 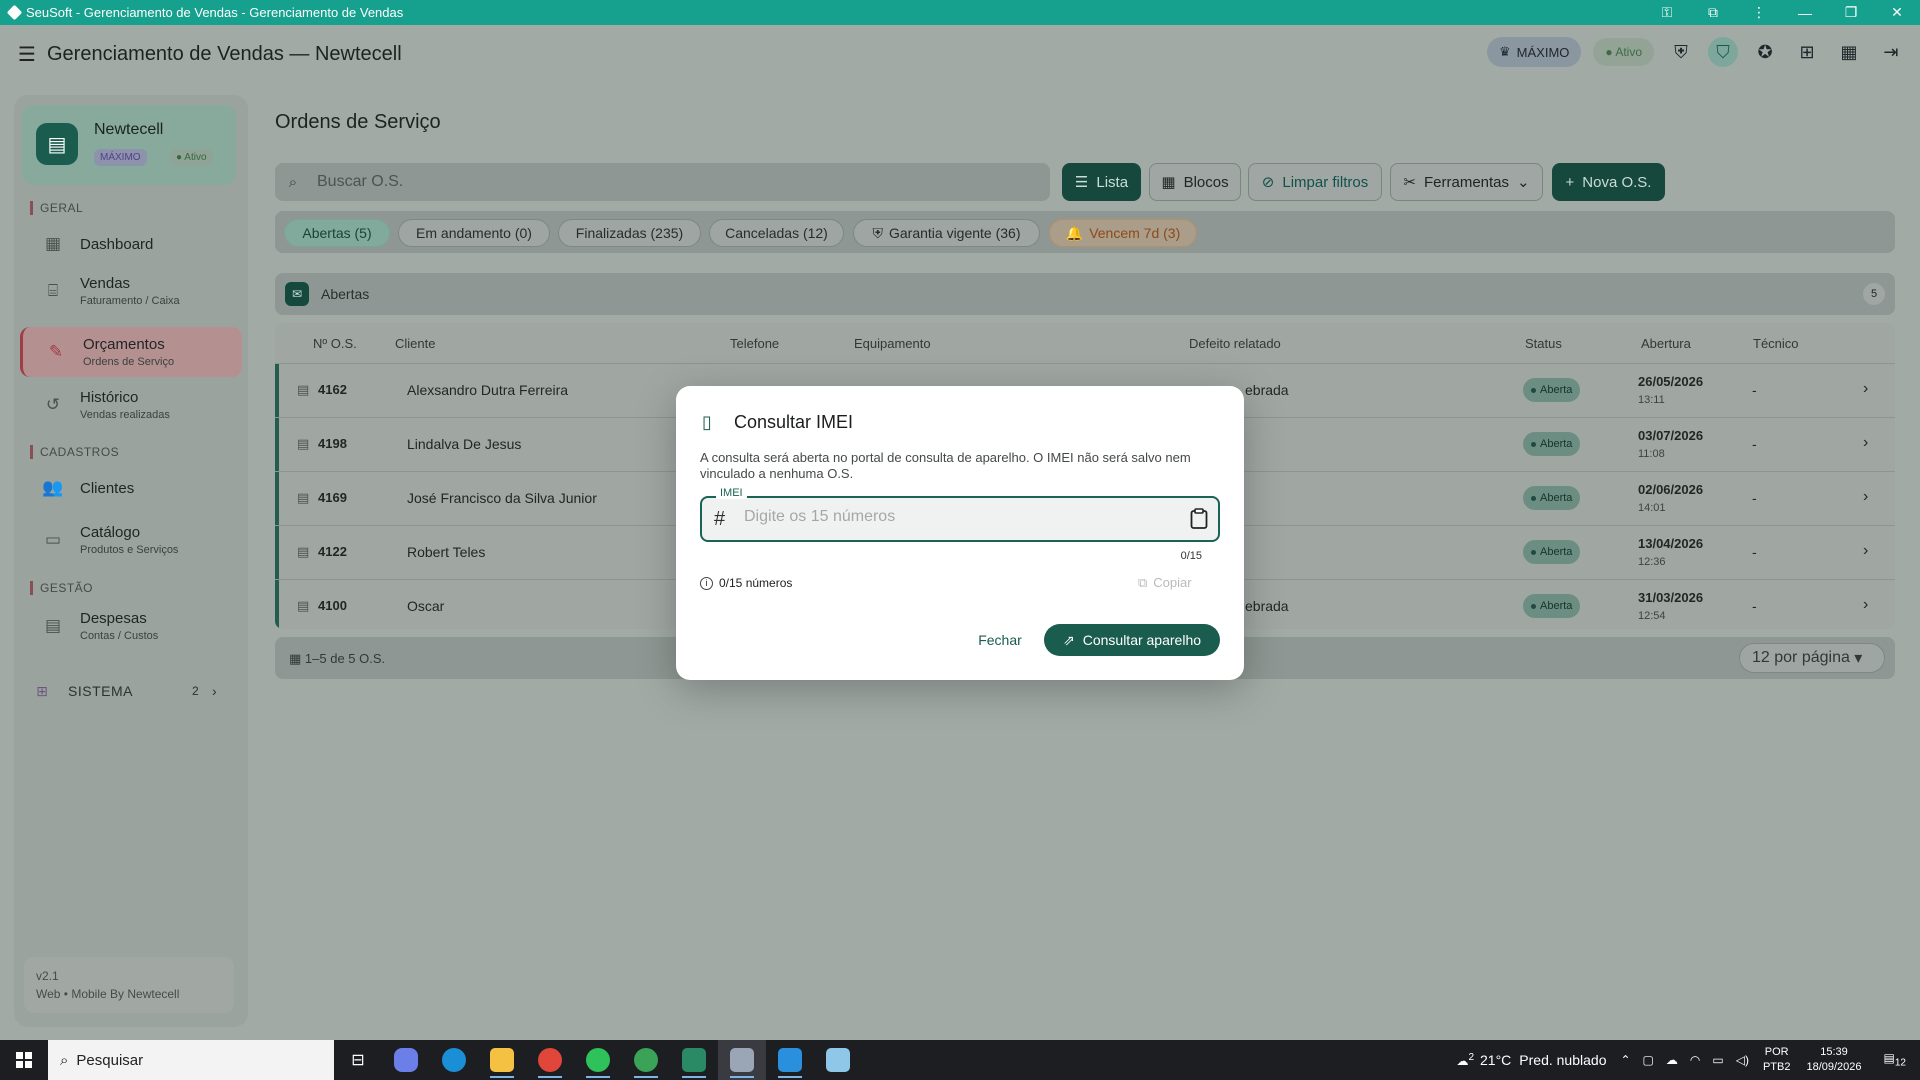 What do you see at coordinates (1807, 52) in the screenshot?
I see `grid-icon: ⊞` at bounding box center [1807, 52].